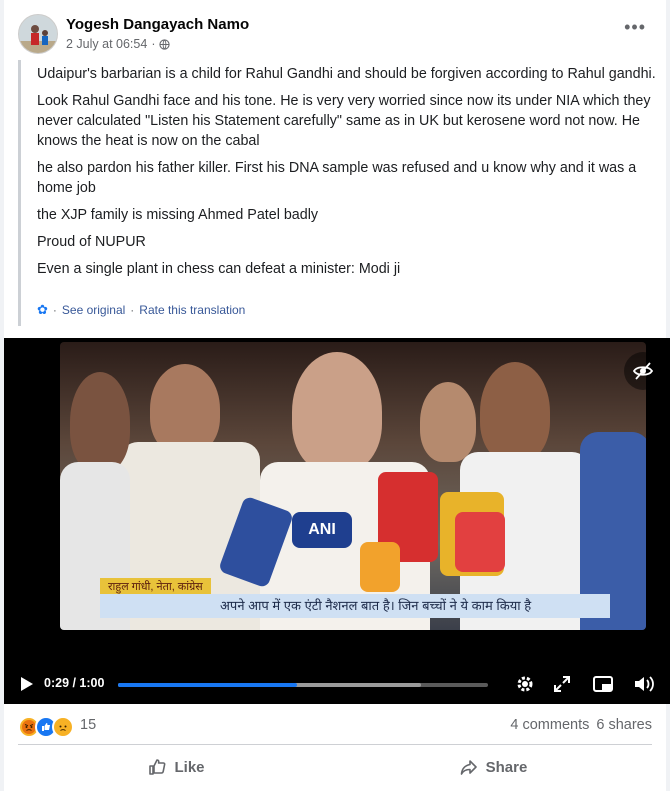 This screenshot has height=791, width=670. I want to click on engagement-stats: 15 4 comments 6 shares, so click(335, 726).